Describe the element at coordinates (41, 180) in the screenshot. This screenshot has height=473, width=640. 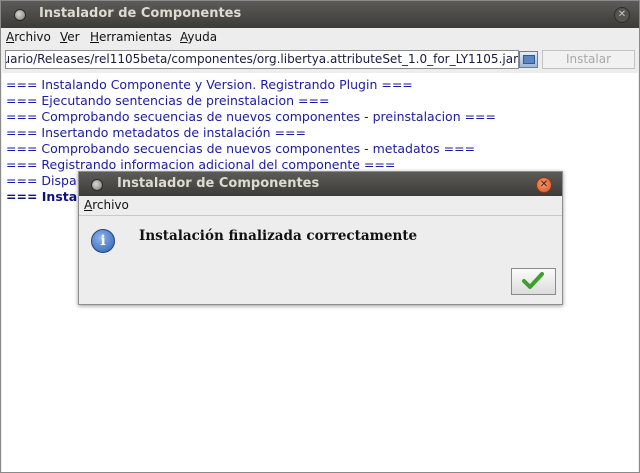
I see `log-line: === Dispa` at that location.